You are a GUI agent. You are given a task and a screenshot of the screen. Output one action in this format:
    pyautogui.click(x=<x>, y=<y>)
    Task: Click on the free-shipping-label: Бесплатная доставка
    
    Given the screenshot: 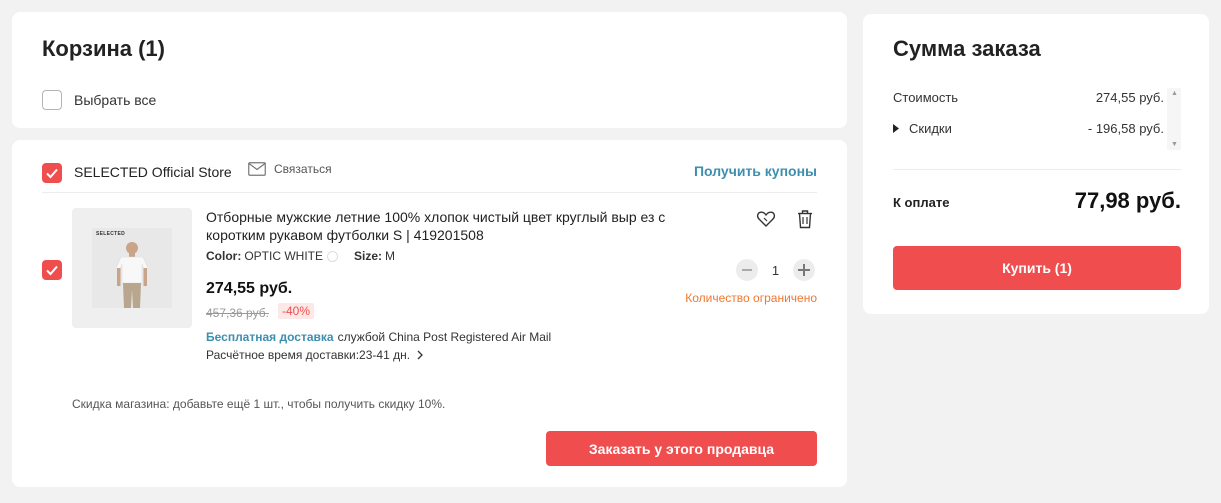 What is the action you would take?
    pyautogui.click(x=270, y=337)
    